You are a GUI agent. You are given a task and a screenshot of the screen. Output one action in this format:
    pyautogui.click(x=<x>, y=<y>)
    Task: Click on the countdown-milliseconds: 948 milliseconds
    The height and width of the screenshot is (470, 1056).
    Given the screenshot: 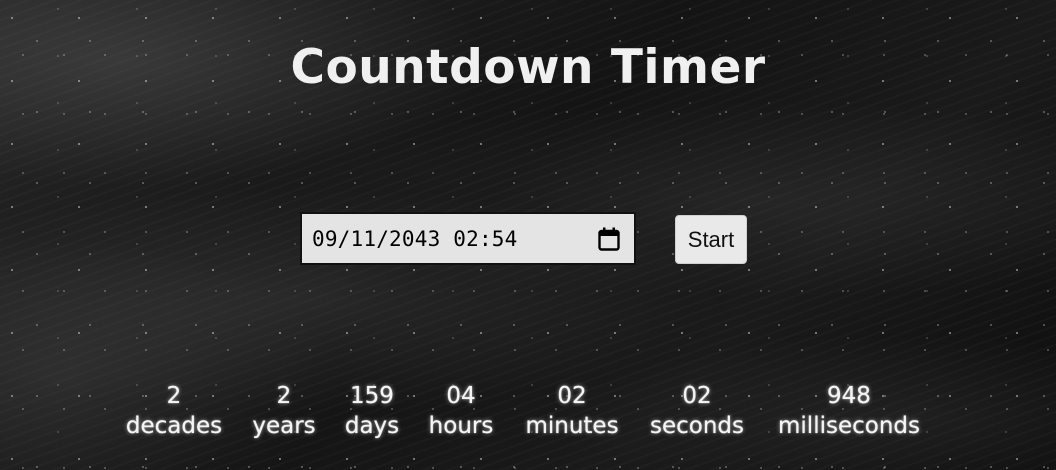 What is the action you would take?
    pyautogui.click(x=849, y=411)
    